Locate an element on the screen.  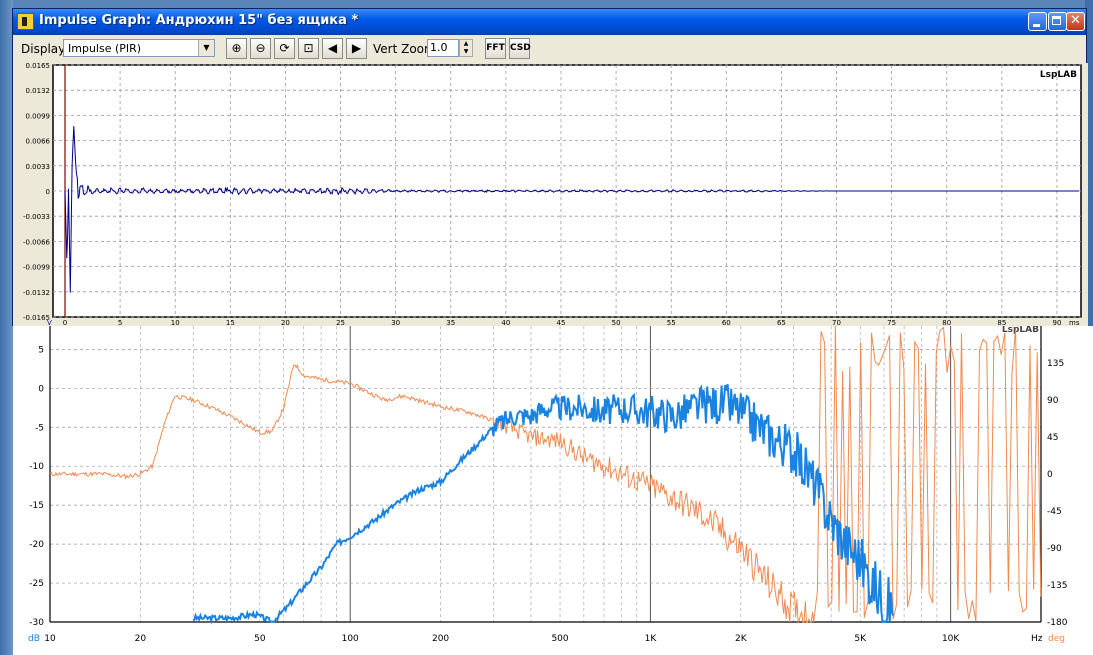
display-select-value: Impulse (PIR) is located at coordinates (105, 48).